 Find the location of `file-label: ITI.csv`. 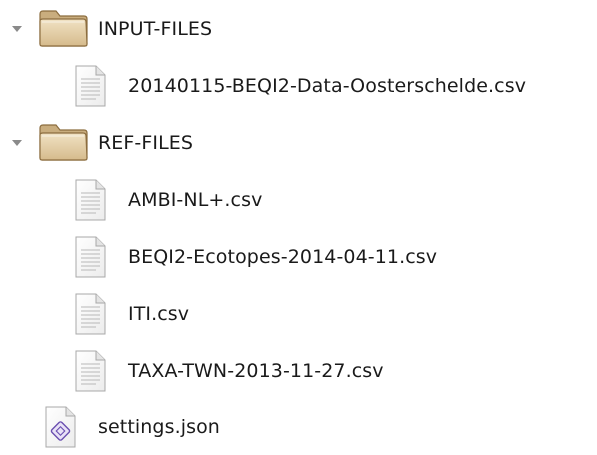

file-label: ITI.csv is located at coordinates (159, 313).